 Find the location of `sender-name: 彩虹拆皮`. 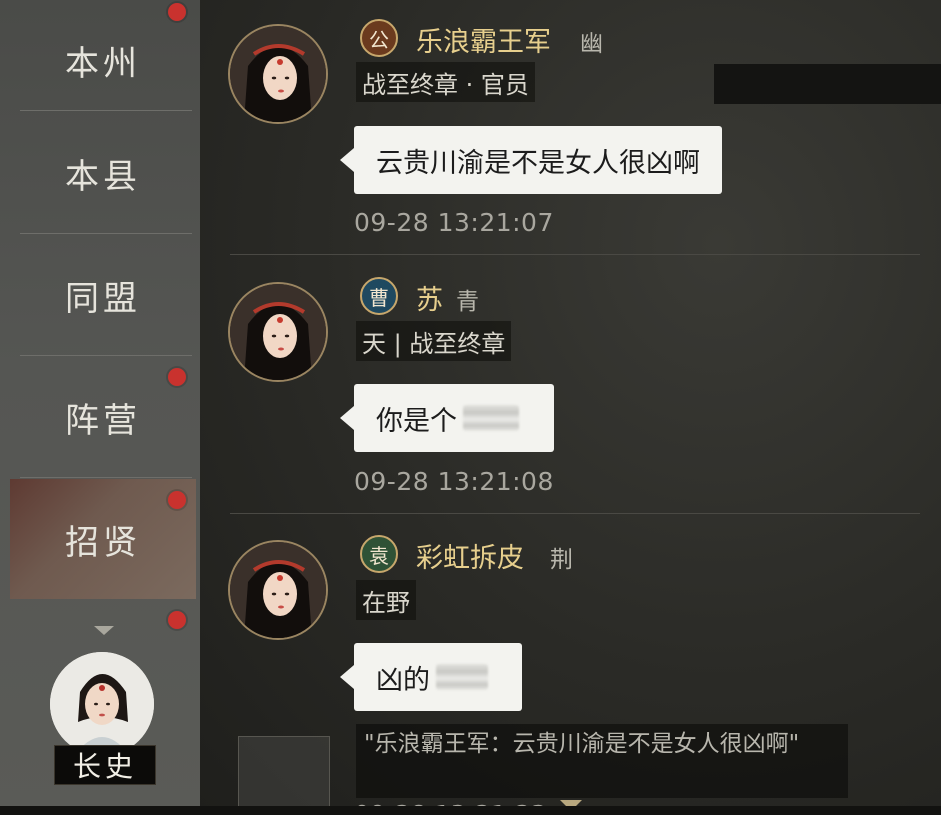

sender-name: 彩虹拆皮 is located at coordinates (470, 555).